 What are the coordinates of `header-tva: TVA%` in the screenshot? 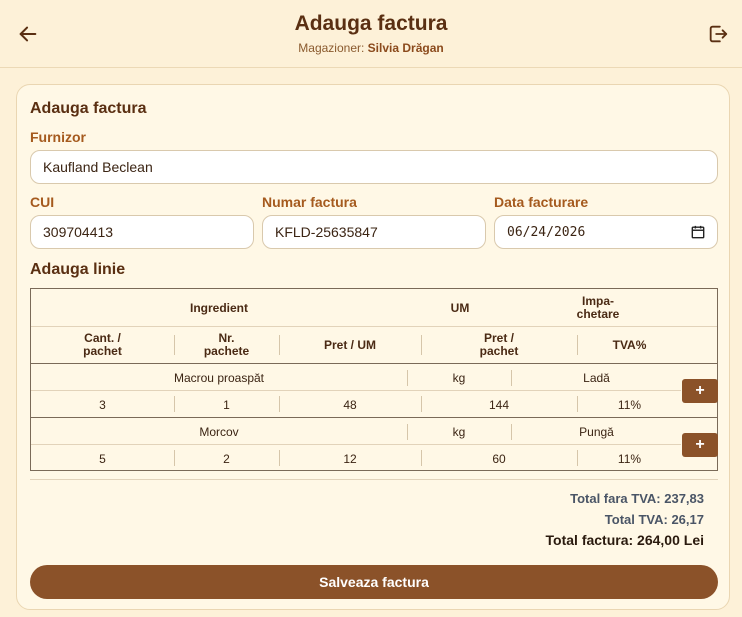 It's located at (629, 345).